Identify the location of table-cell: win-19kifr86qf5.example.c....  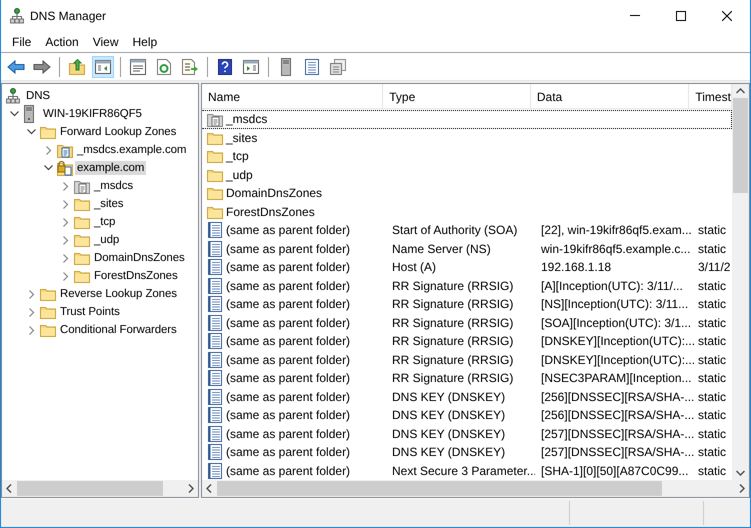
(615, 249).